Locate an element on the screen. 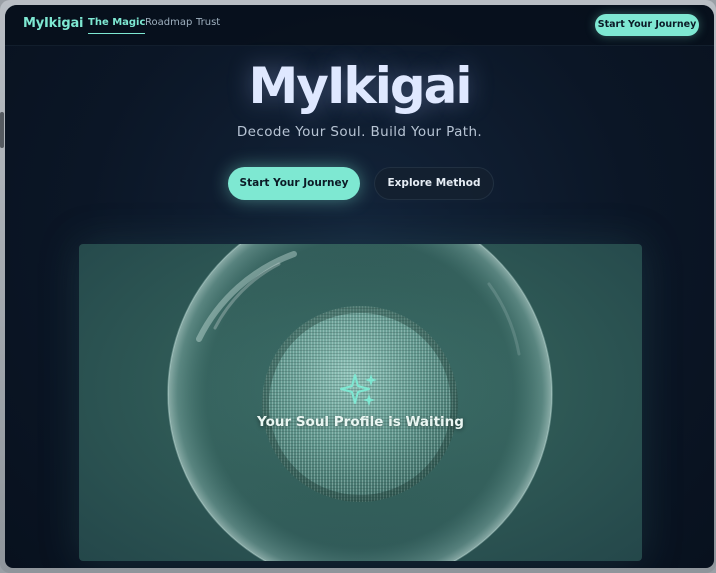 The width and height of the screenshot is (716, 573). hero-title: MyIkigai is located at coordinates (360, 86).